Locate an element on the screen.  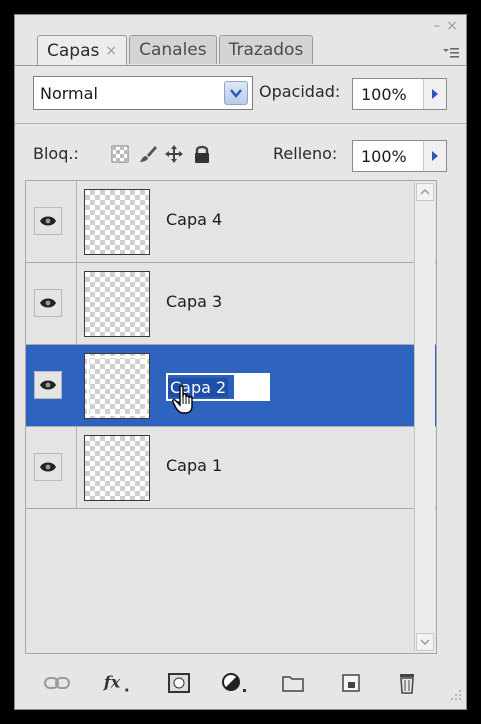
layer-row: Capa 4 is located at coordinates (231, 222).